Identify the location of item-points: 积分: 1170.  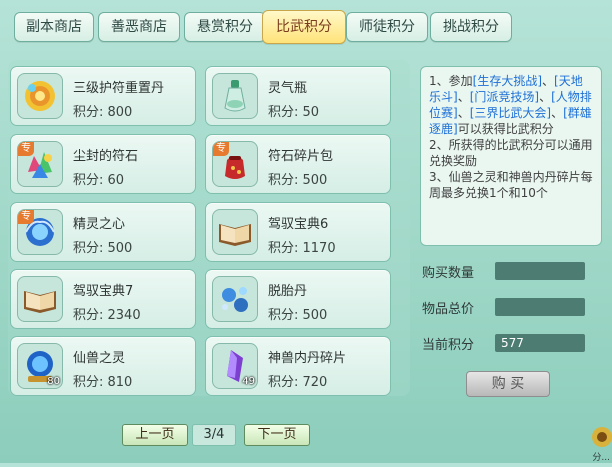
(302, 248).